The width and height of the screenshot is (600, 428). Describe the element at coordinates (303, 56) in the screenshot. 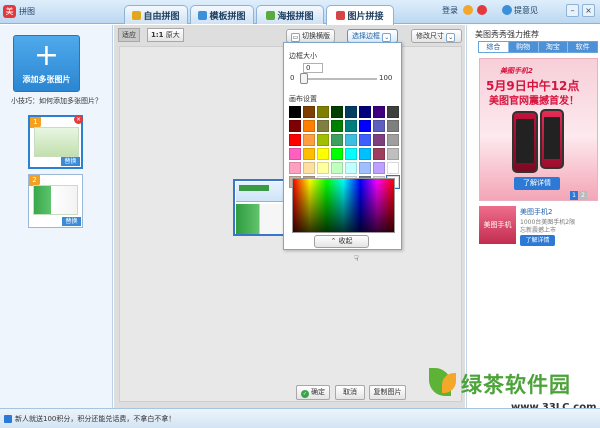

I see `border-size-label: 边框大小` at that location.